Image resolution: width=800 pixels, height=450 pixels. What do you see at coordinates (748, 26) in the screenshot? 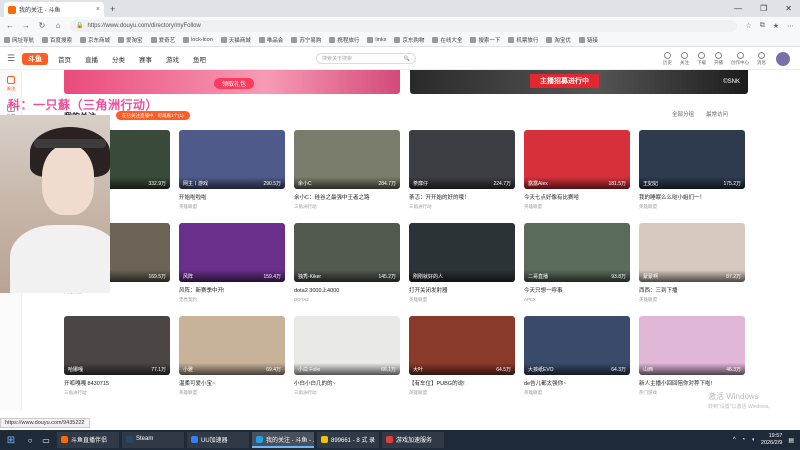
I see `star-icon: ☆` at bounding box center [748, 26].